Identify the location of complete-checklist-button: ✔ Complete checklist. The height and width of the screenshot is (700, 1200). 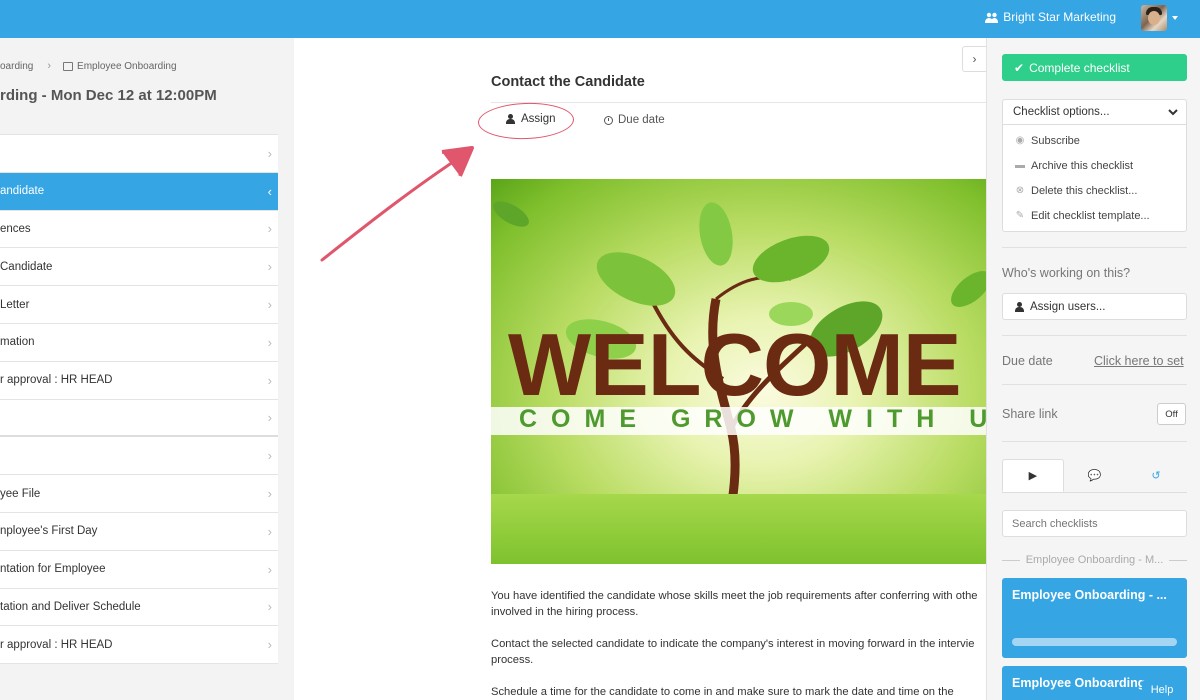
(1094, 67).